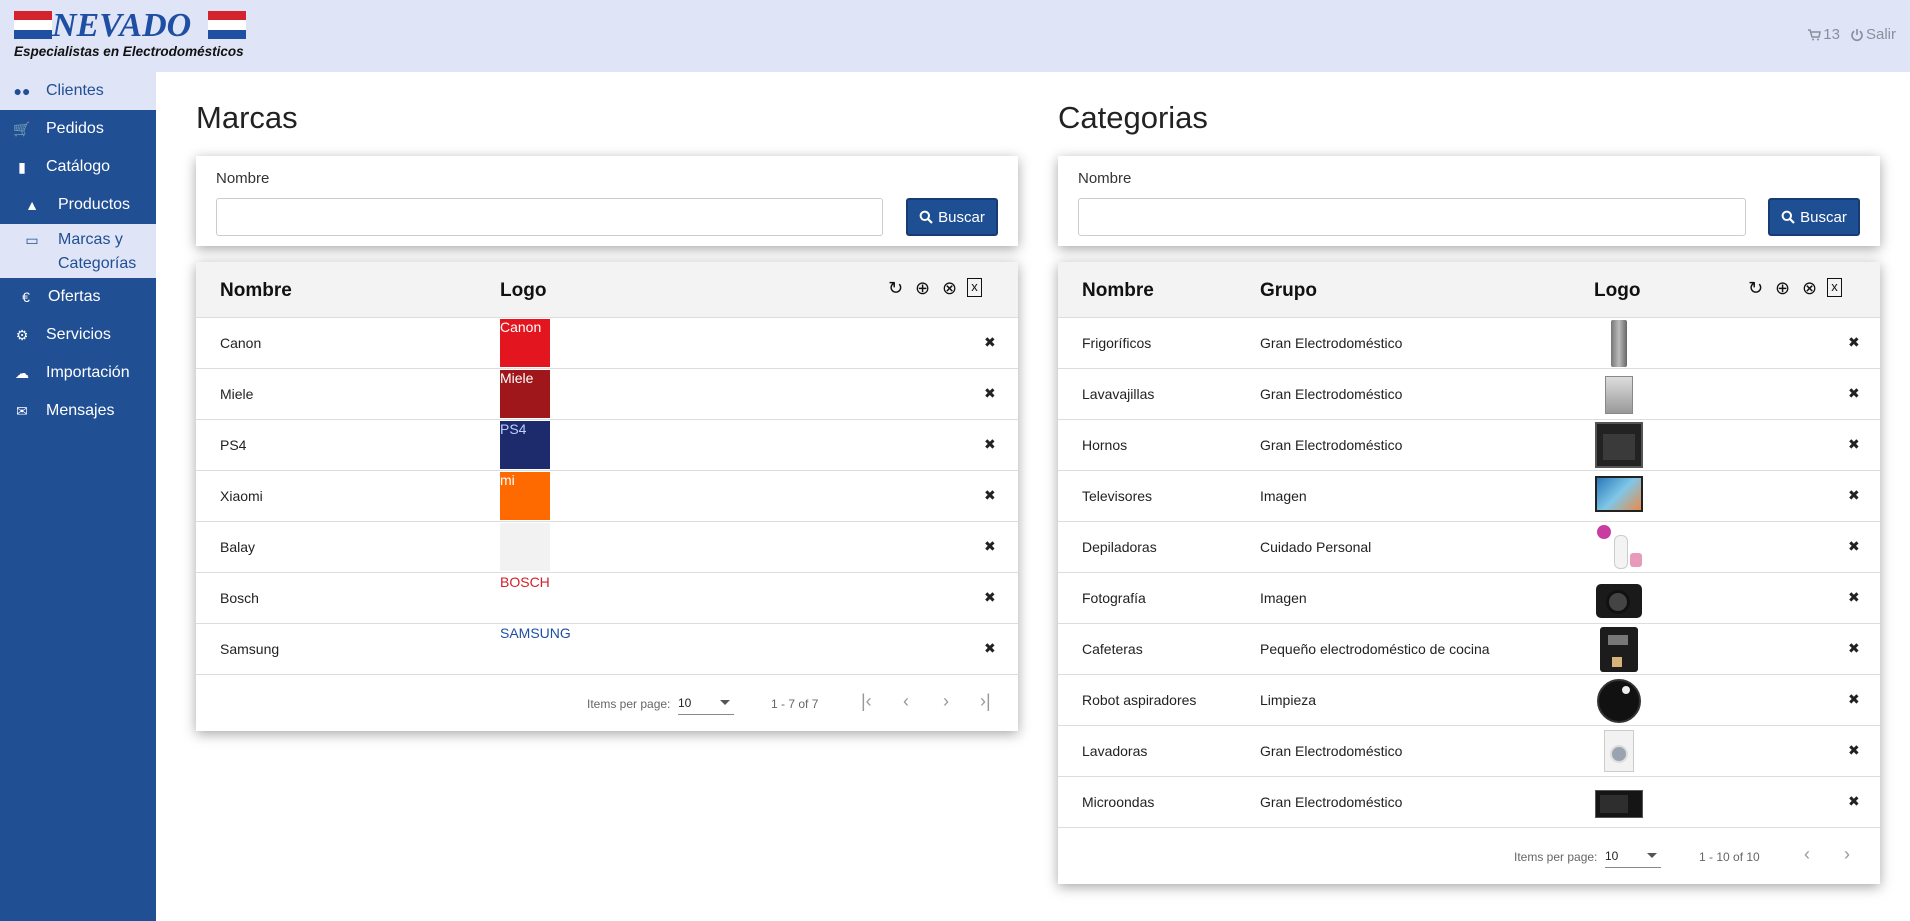 The width and height of the screenshot is (1910, 921). I want to click on table-row: Depiladoras Cuidado Personal ✖, so click(1469, 547).